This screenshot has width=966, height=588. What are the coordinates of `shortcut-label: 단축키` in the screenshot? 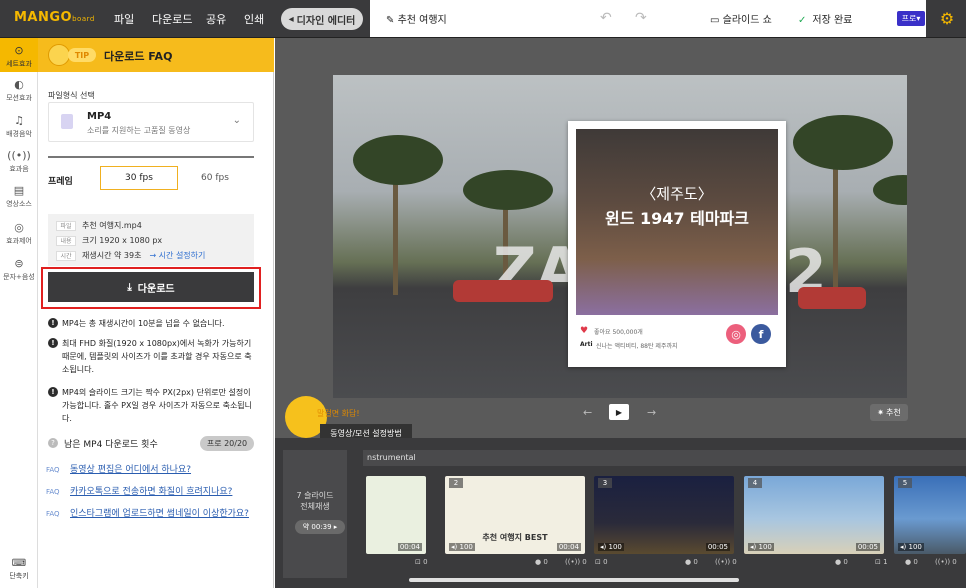 It's located at (19, 576).